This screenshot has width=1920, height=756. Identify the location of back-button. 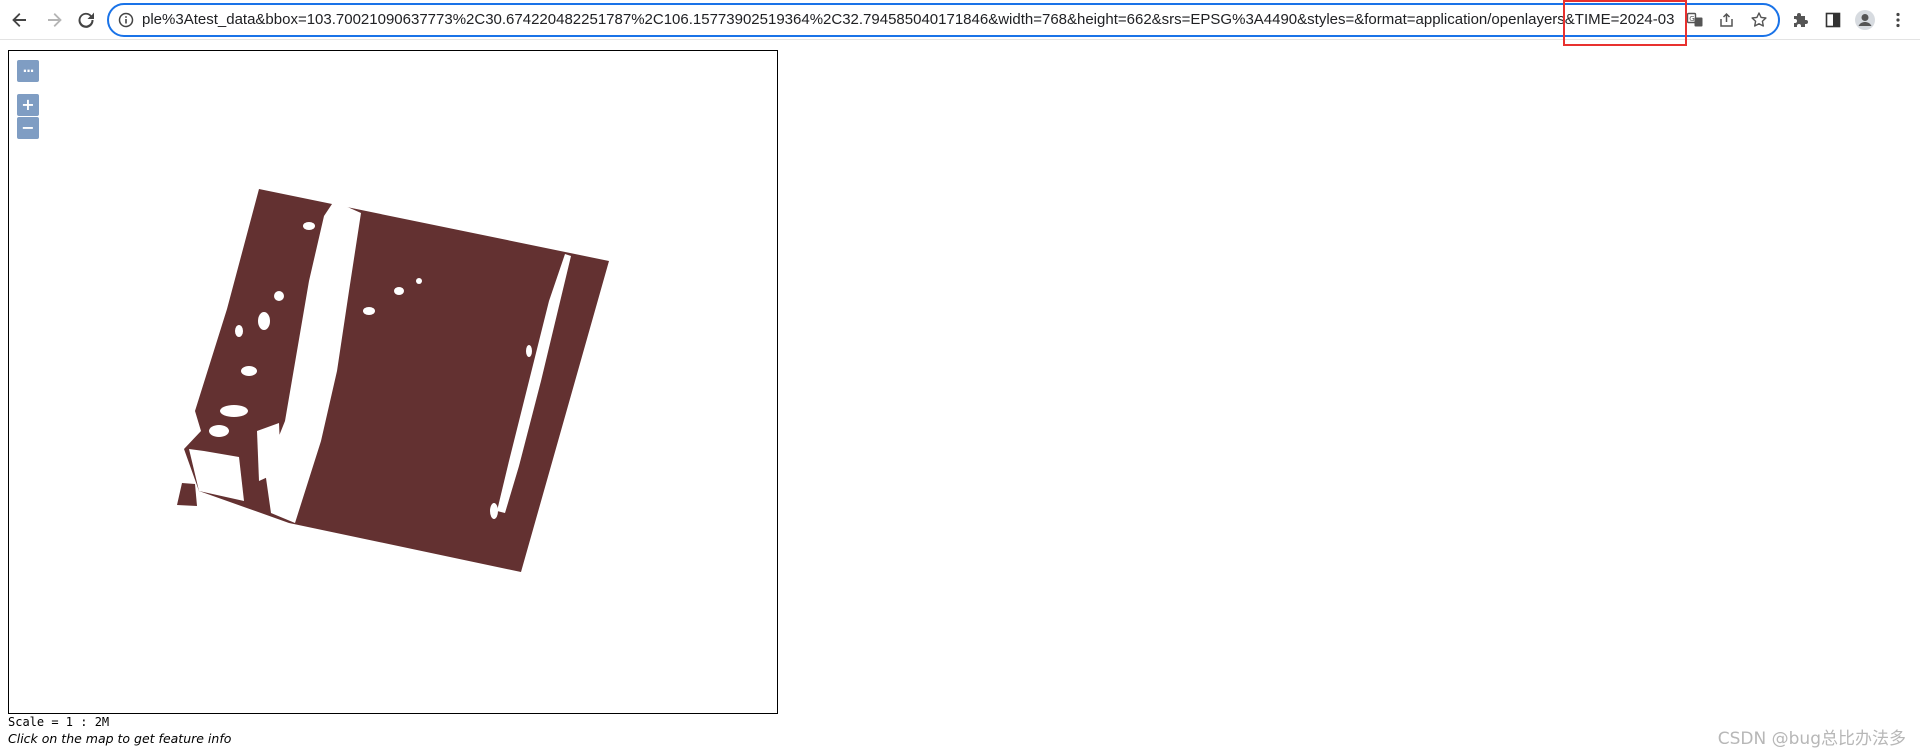
(20, 20).